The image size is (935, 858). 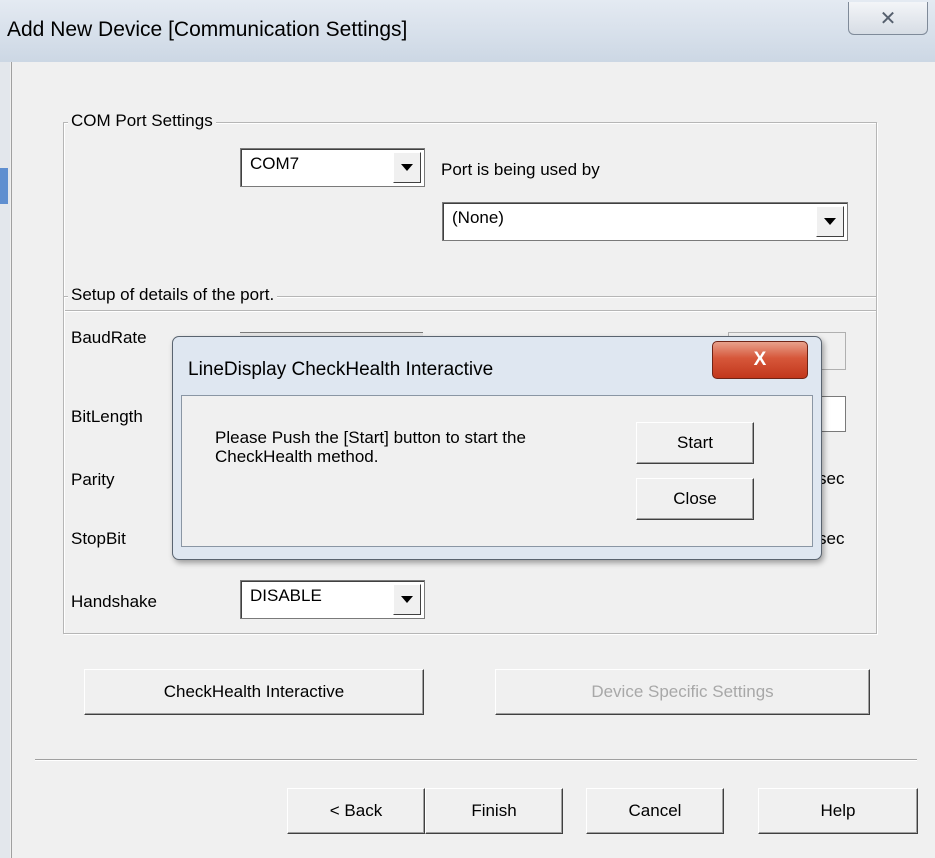 I want to click on com-port-select: COM7, so click(x=332, y=167).